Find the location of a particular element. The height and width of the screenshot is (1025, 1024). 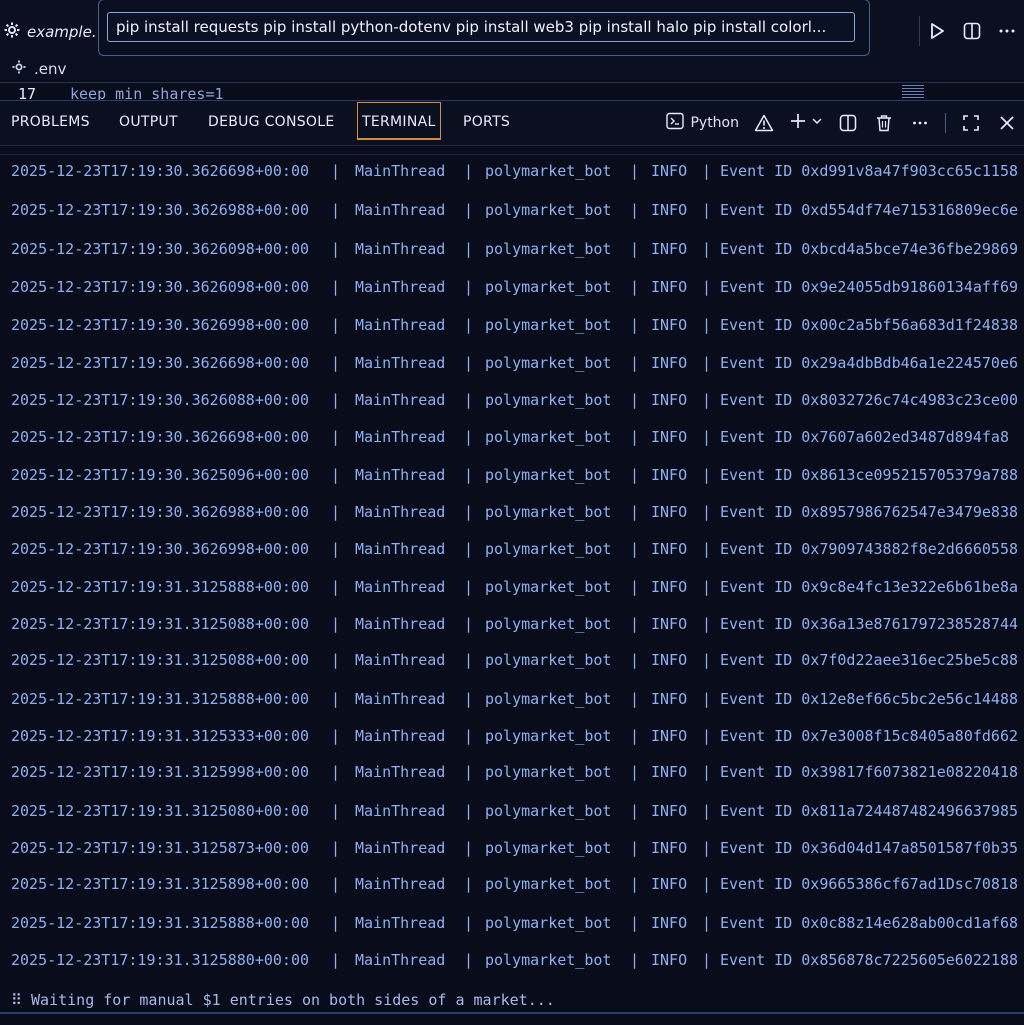

log-timestamp: 2025-12-23T17:19:30.3626088+00:00 is located at coordinates (160, 400).